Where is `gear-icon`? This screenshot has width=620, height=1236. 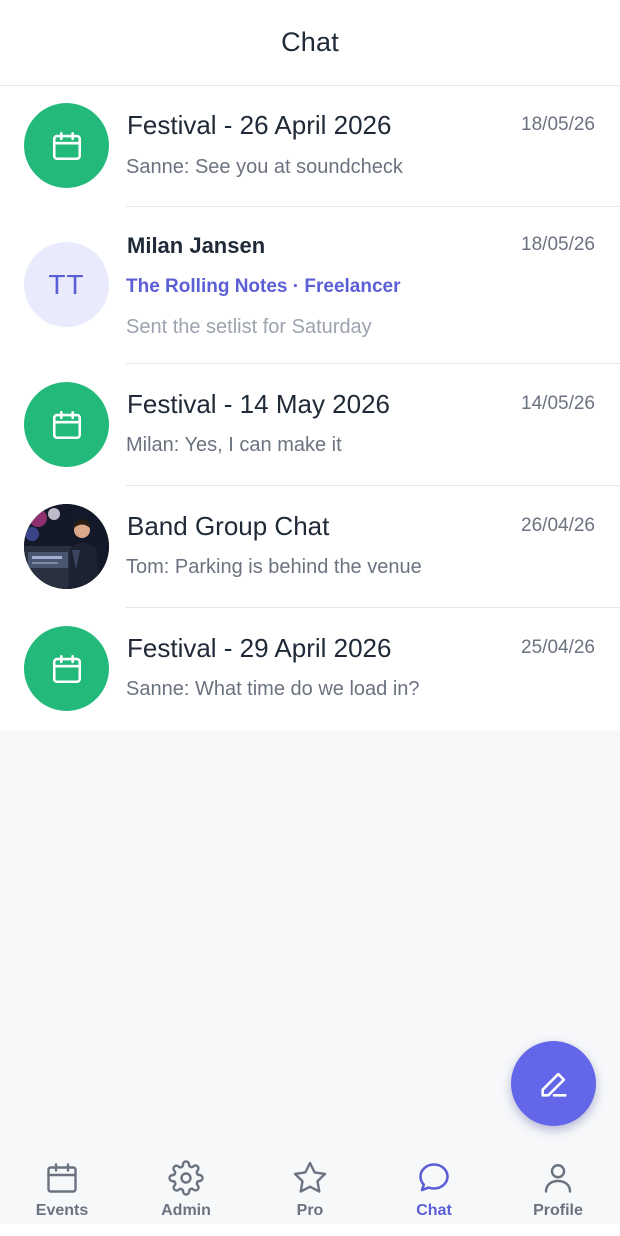 gear-icon is located at coordinates (186, 1178).